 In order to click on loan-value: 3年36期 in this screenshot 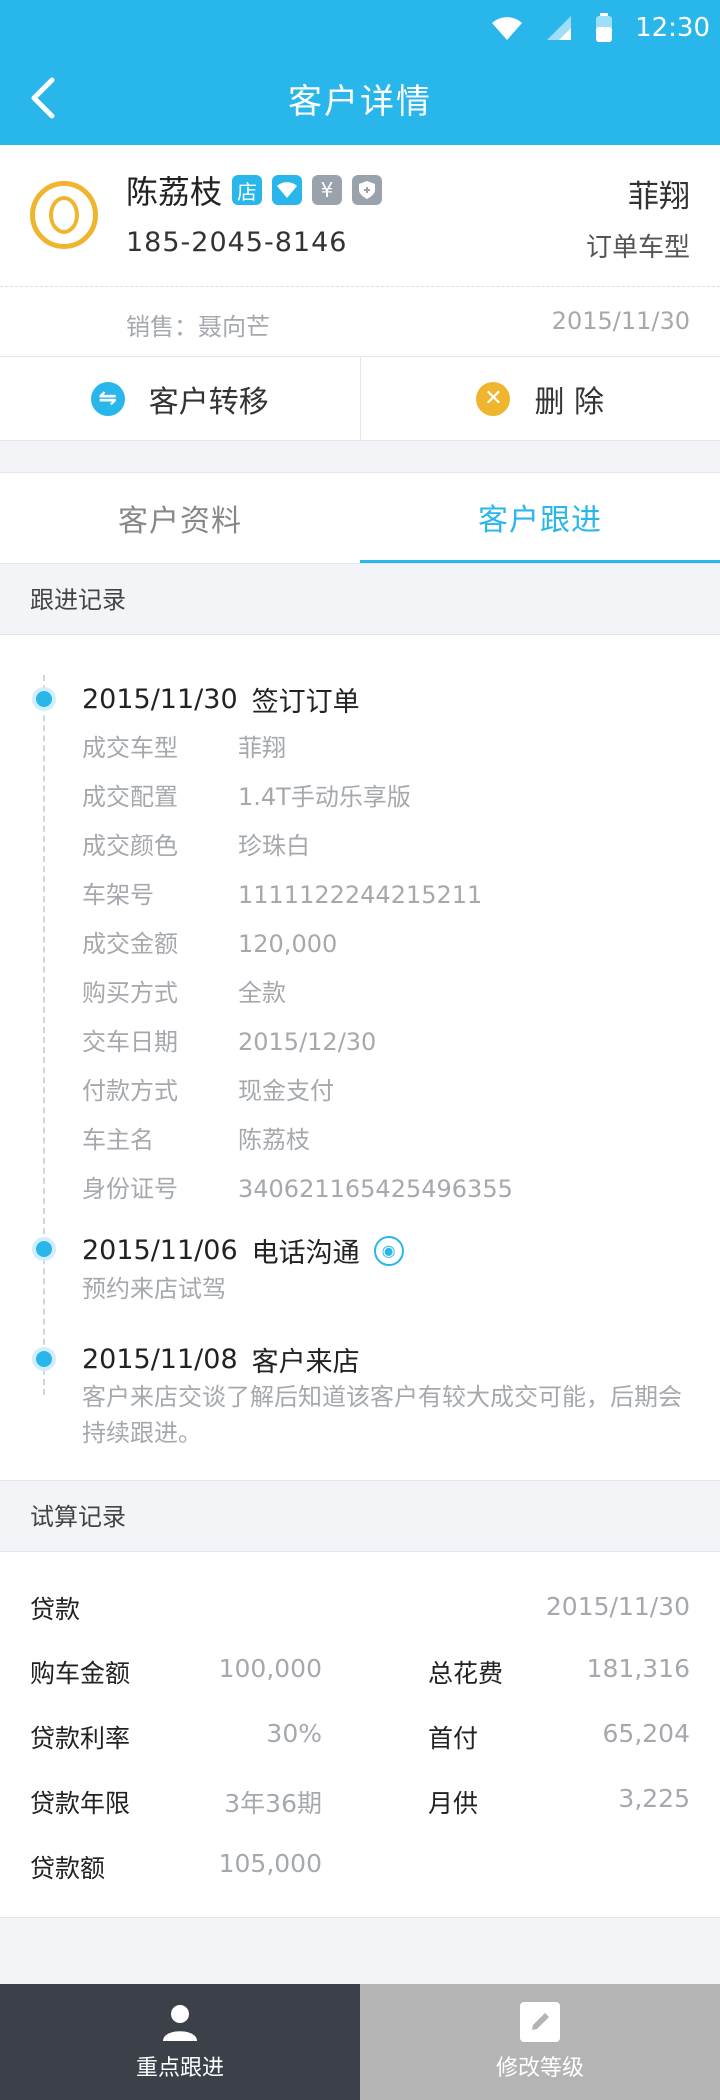, I will do `click(273, 1803)`.